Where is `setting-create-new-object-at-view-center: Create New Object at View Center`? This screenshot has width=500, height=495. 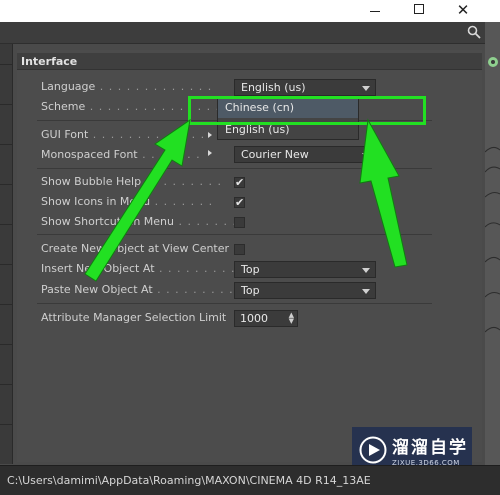
setting-create-new-object-at-view-center: Create New Object at View Center is located at coordinates (135, 249).